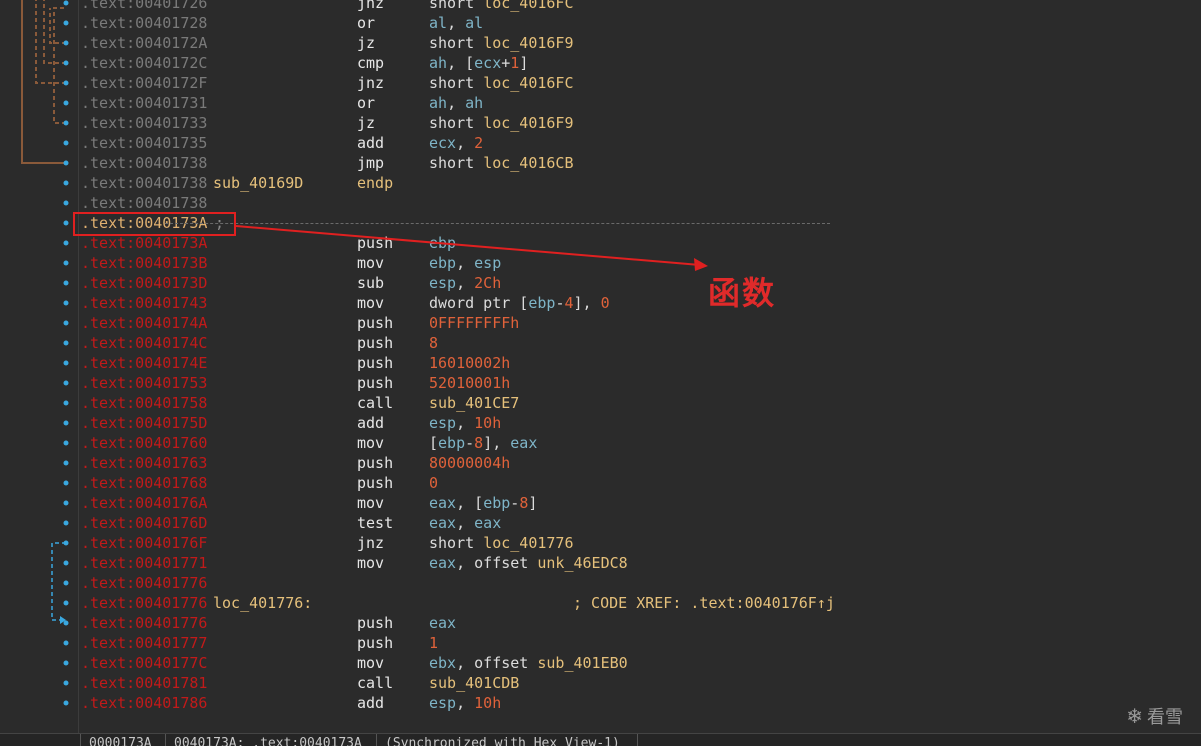  I want to click on line-operands: ah, [ecx+1], so click(478, 63).